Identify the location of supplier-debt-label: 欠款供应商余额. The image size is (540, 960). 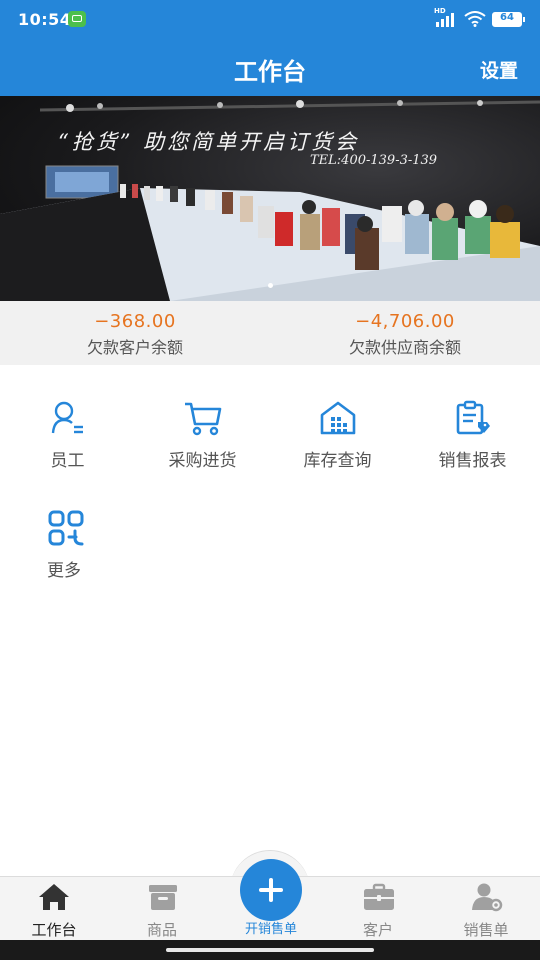
(404, 347).